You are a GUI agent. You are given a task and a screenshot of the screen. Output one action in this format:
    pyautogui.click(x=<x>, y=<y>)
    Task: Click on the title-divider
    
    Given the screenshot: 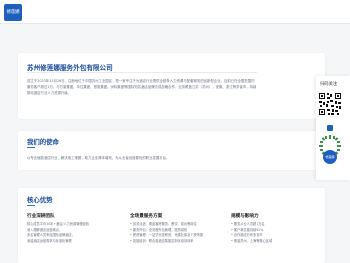 What is the action you would take?
    pyautogui.click(x=142, y=72)
    